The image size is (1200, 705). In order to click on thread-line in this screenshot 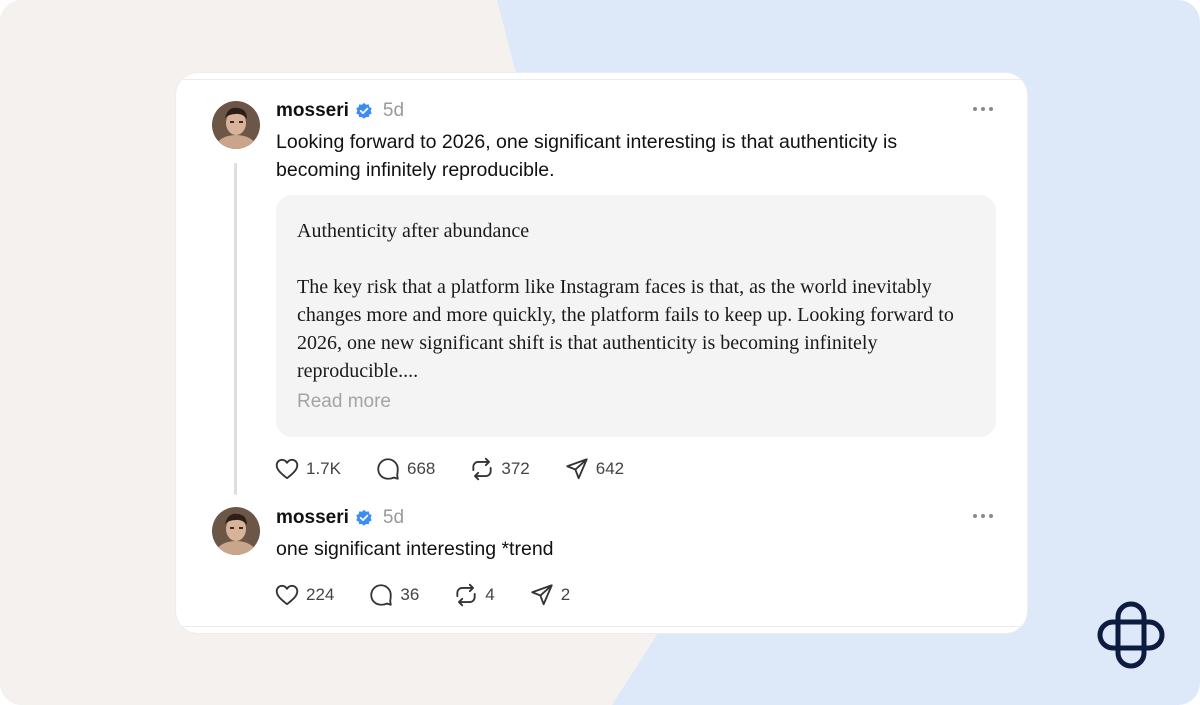, I will do `click(235, 329)`.